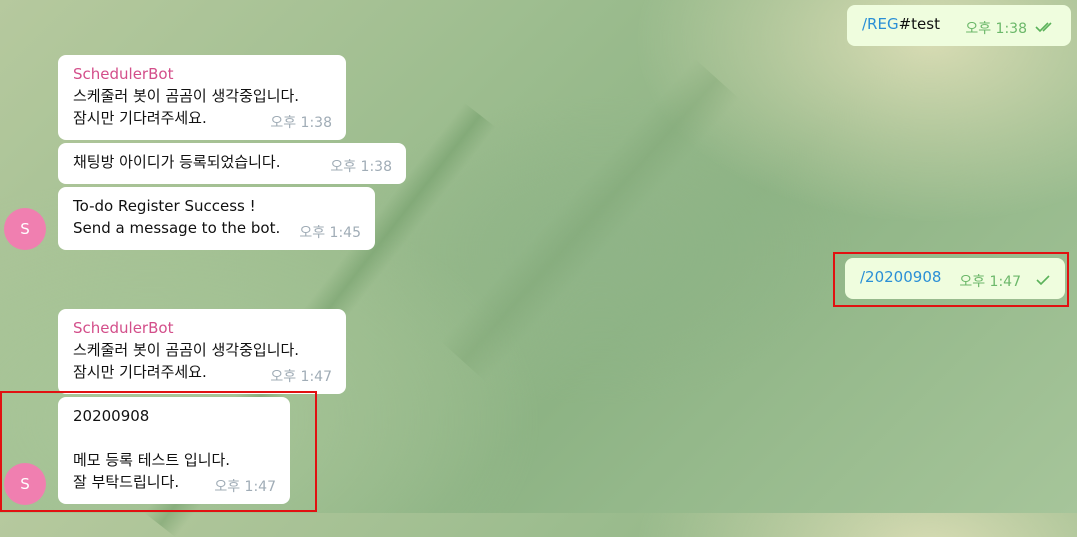  I want to click on message-line: To-do Register Success !, so click(164, 206).